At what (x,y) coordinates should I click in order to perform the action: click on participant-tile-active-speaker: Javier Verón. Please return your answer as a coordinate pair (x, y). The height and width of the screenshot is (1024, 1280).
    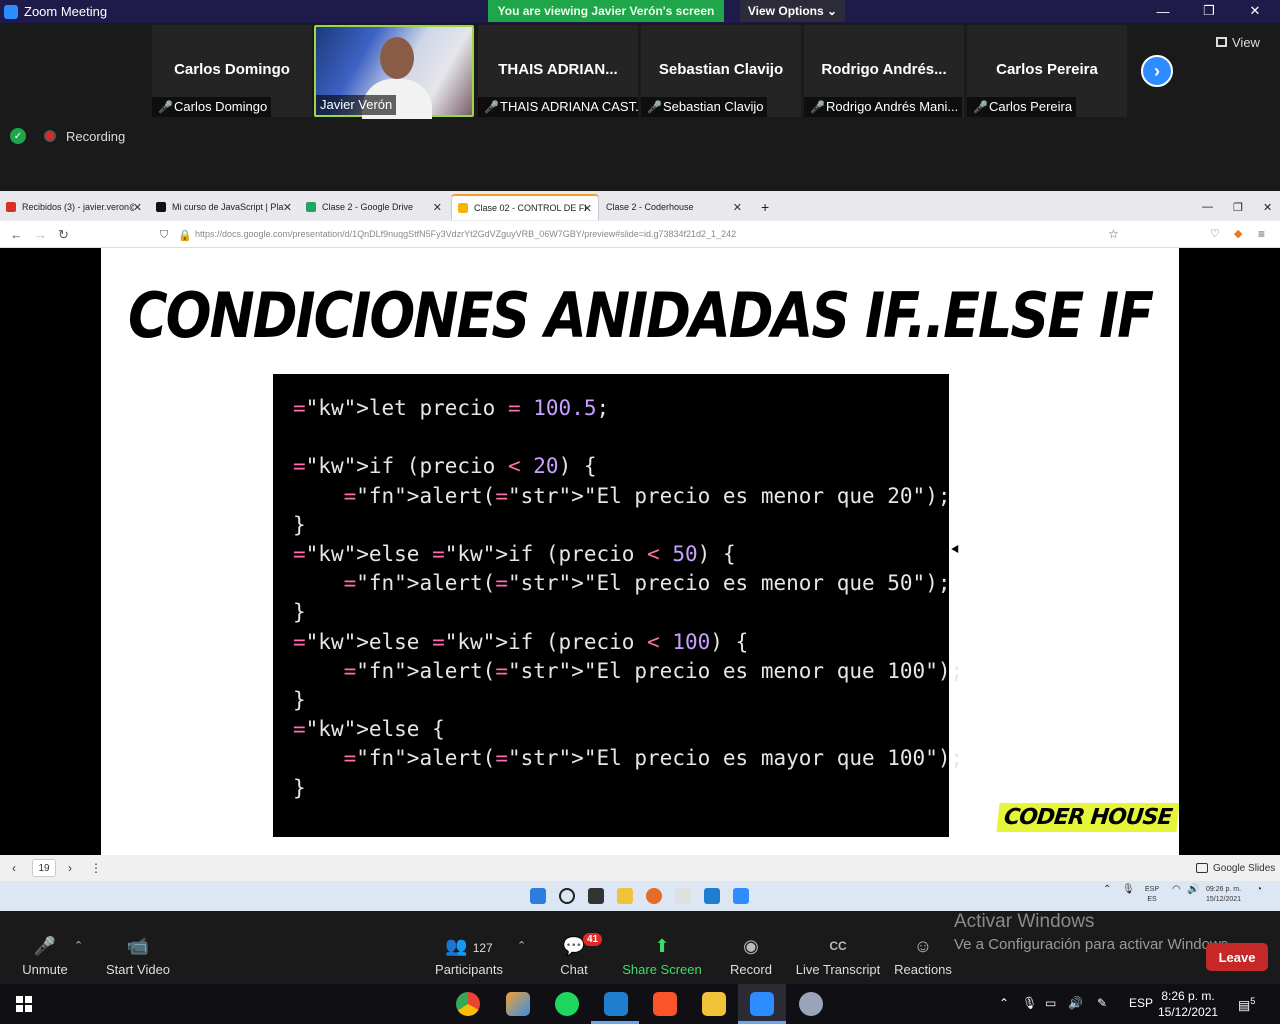
    Looking at the image, I should click on (394, 72).